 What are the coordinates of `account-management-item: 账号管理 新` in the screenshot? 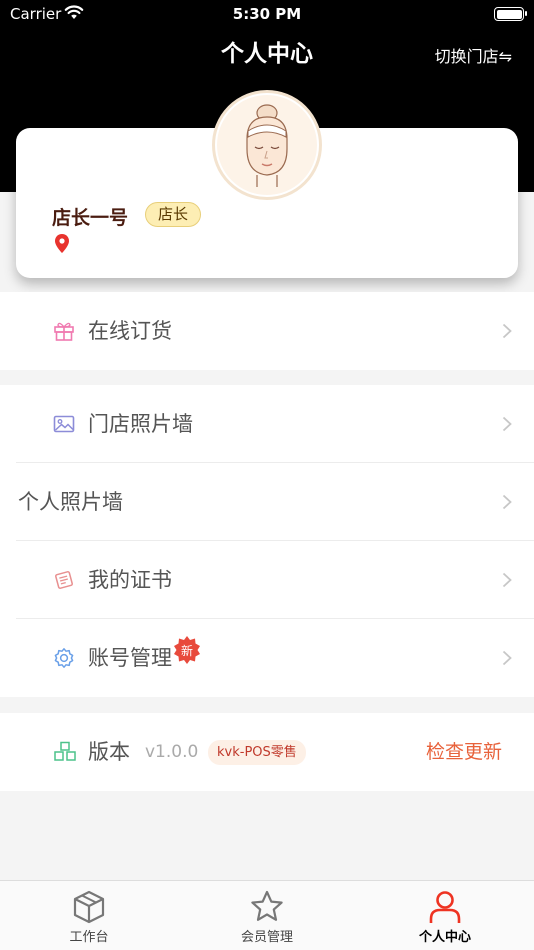 It's located at (267, 658).